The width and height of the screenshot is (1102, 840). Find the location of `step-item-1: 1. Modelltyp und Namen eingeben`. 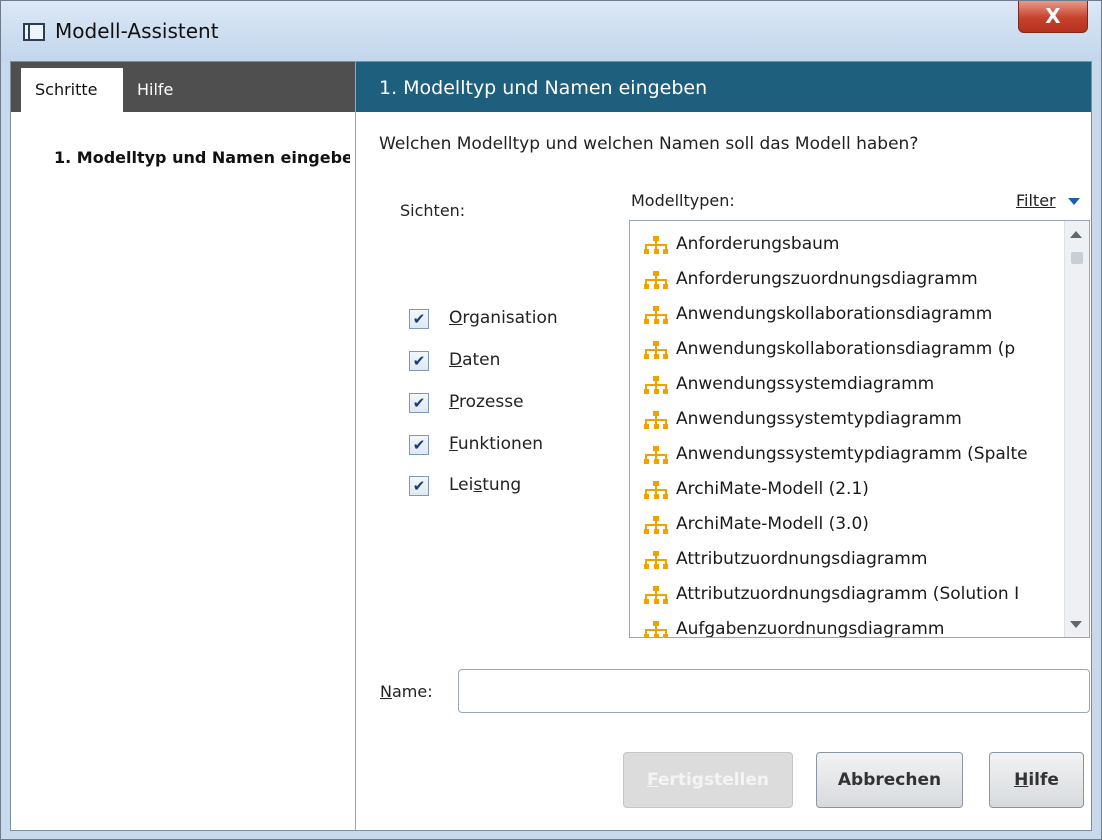

step-item-1: 1. Modelltyp und Namen eingeben is located at coordinates (202, 157).